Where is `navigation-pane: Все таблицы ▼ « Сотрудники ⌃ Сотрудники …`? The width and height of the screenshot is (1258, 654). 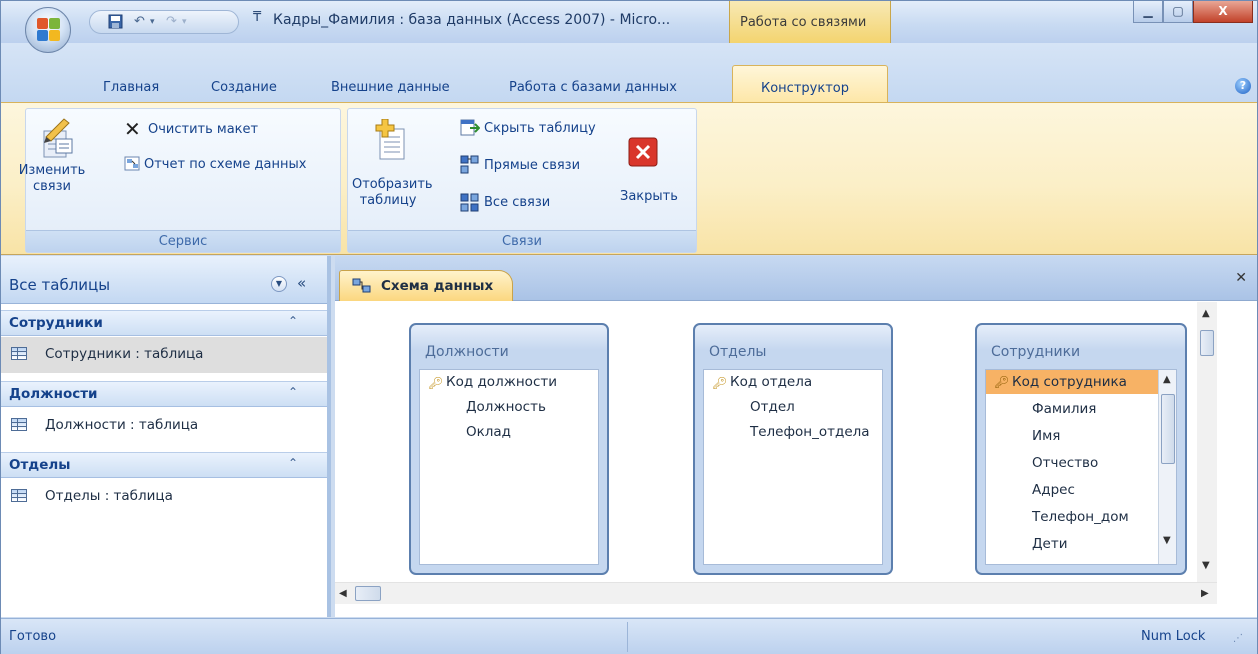
navigation-pane: Все таблицы ▼ « Сотрудники ⌃ Сотрудники … is located at coordinates (166, 436).